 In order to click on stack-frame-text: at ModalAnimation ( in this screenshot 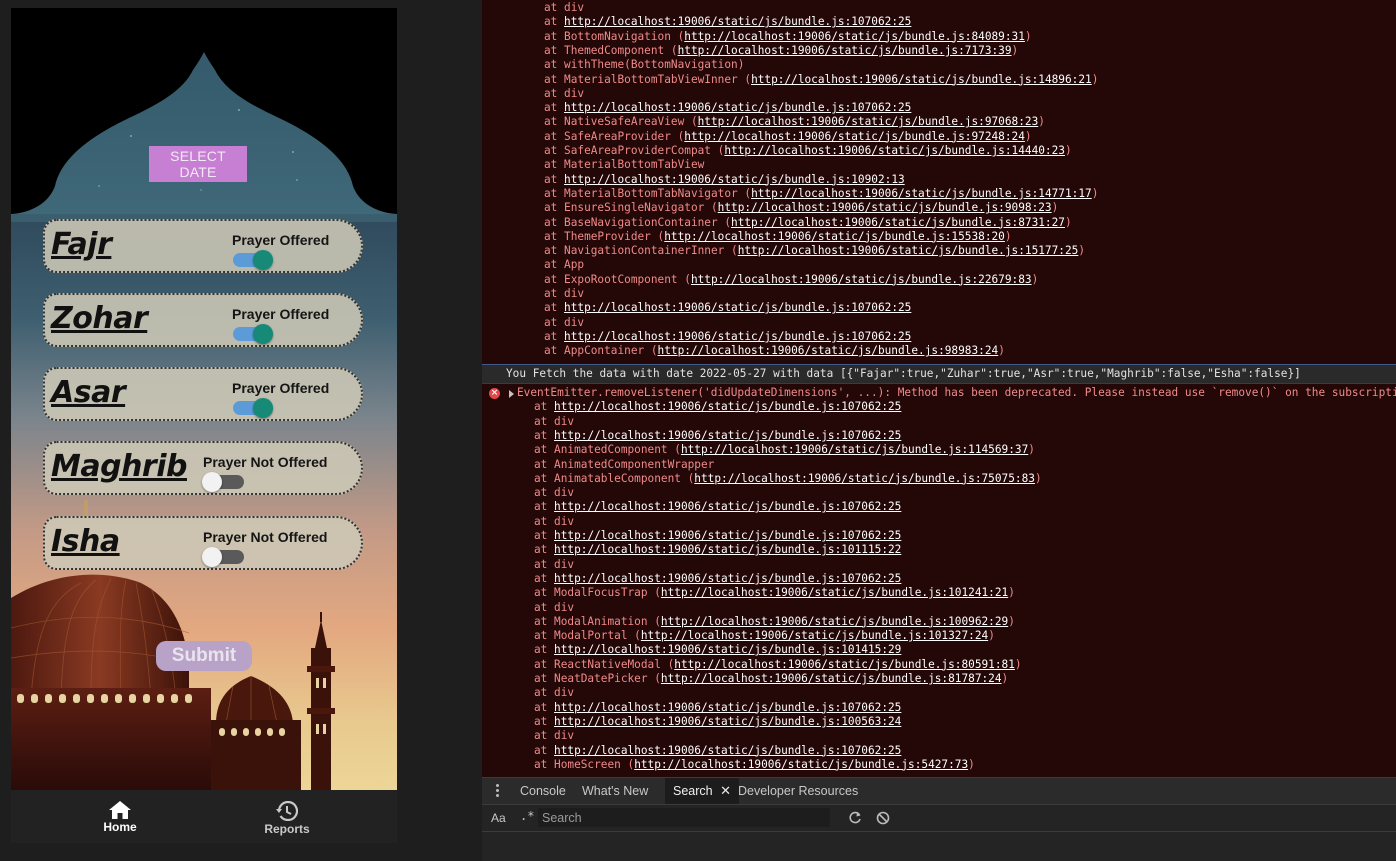, I will do `click(597, 621)`.